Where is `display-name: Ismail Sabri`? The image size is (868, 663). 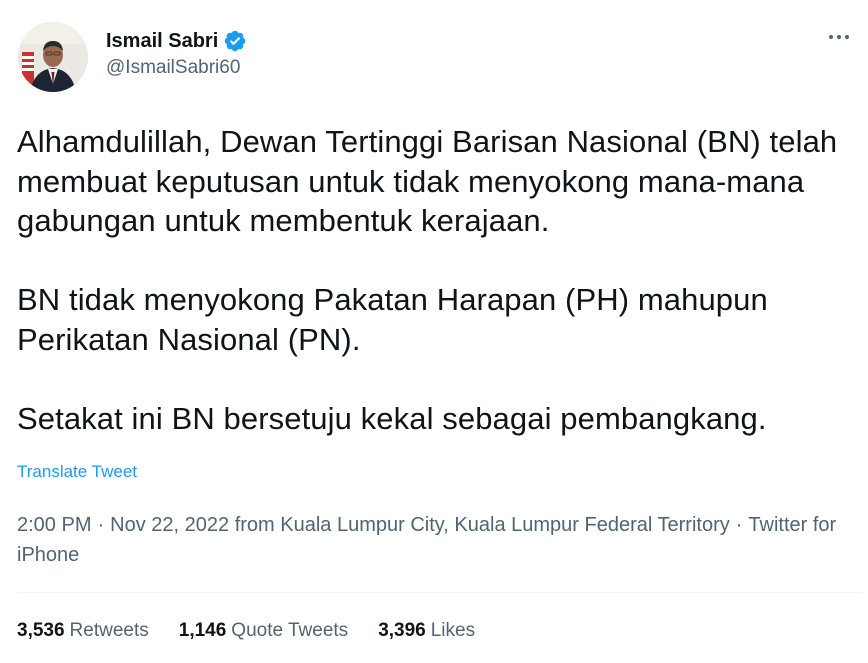 display-name: Ismail Sabri is located at coordinates (162, 41).